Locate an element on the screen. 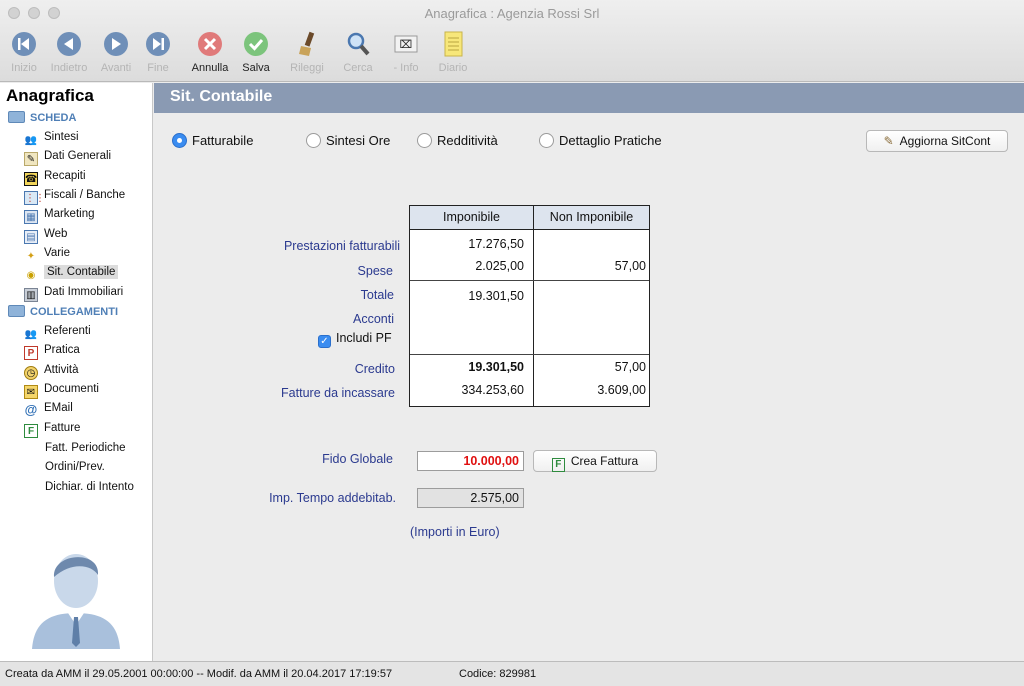 The image size is (1024, 686). sidebar-item-documenti: ✉ Documenti is located at coordinates (84, 389).